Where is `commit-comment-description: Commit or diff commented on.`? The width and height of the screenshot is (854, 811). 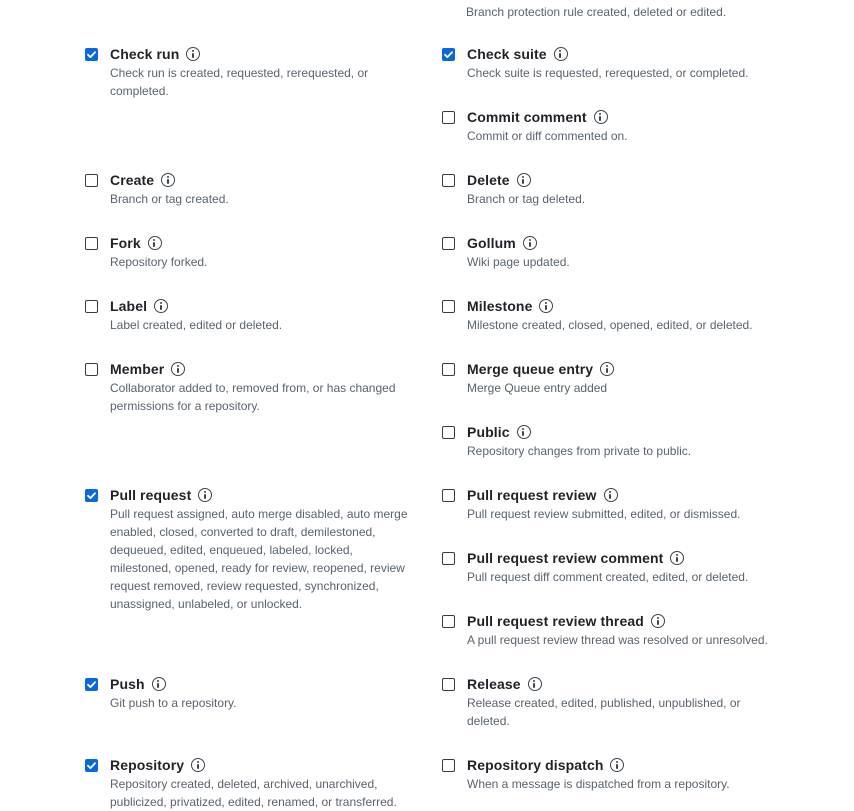
commit-comment-description: Commit or diff commented on. is located at coordinates (547, 136).